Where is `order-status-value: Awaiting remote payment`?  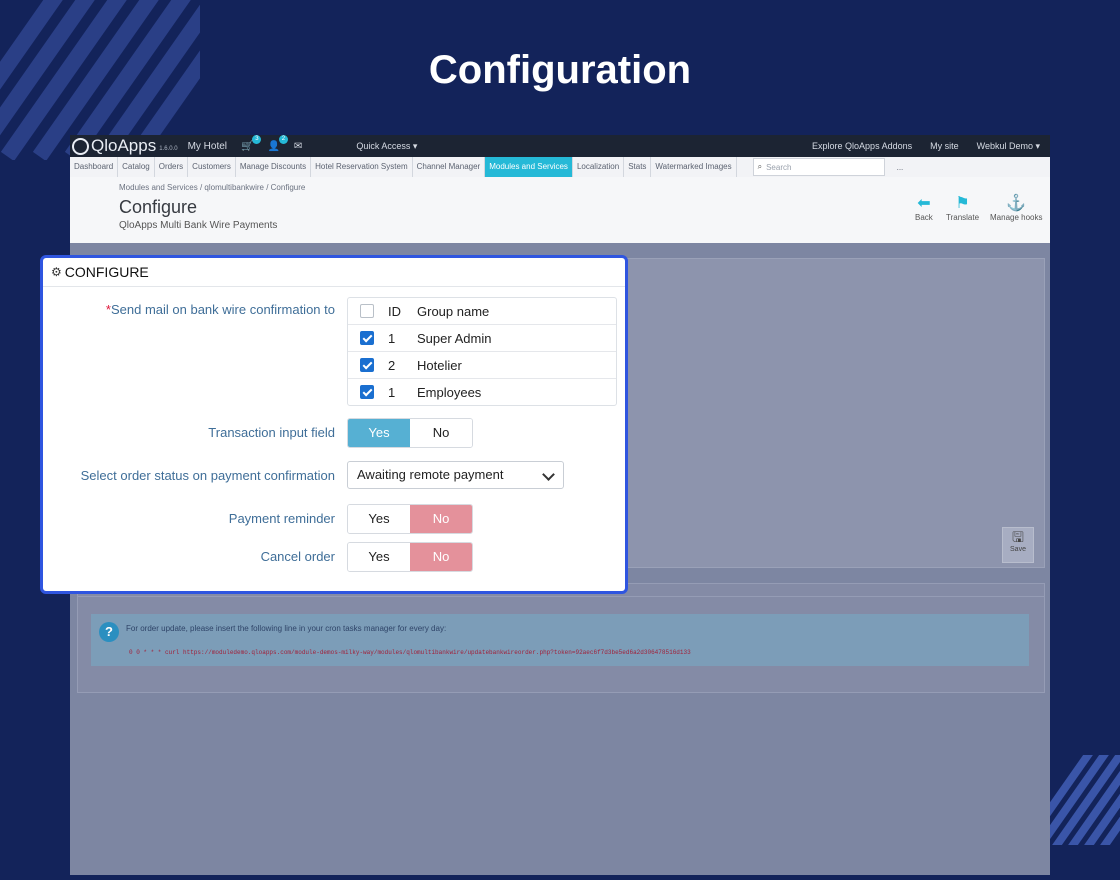 order-status-value: Awaiting remote payment is located at coordinates (430, 474).